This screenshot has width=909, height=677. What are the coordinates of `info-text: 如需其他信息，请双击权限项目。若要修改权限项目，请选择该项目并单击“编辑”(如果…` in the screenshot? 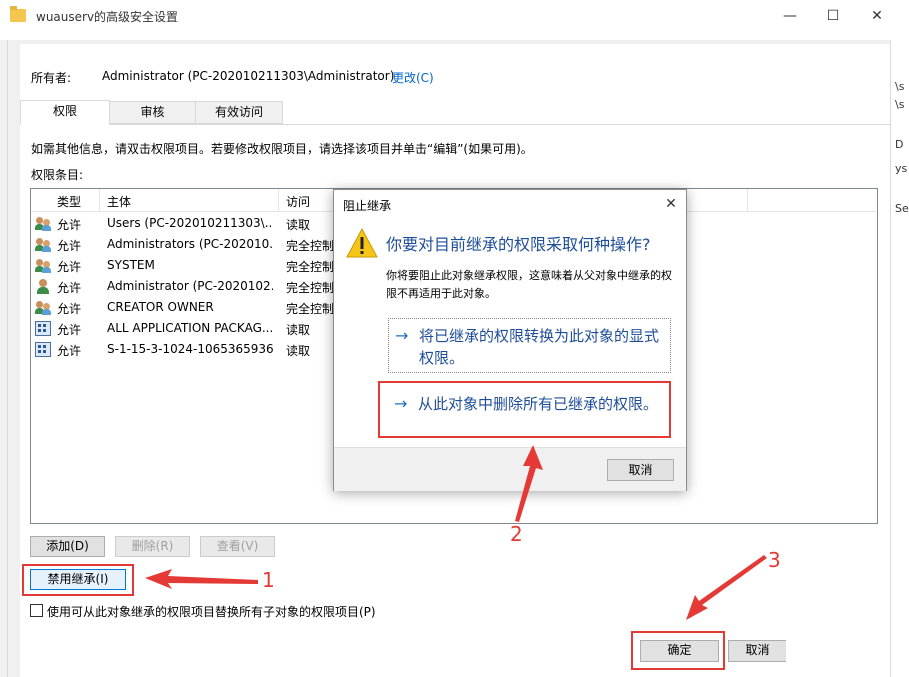 It's located at (282, 149).